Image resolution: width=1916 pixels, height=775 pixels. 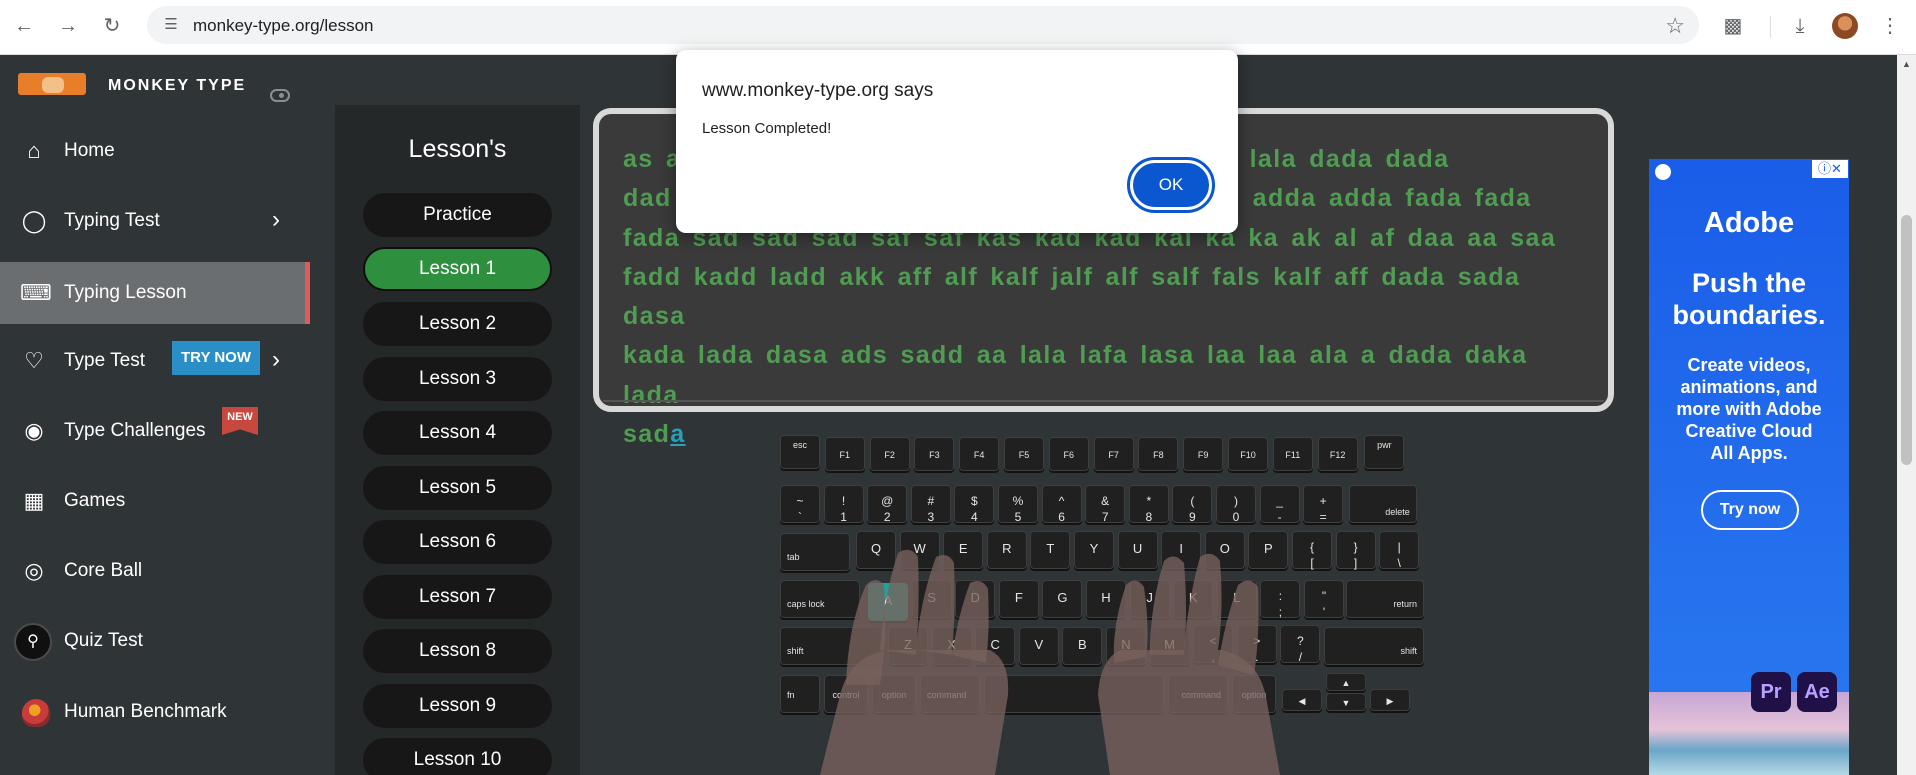 I want to click on key-w: W, so click(x=919, y=550).